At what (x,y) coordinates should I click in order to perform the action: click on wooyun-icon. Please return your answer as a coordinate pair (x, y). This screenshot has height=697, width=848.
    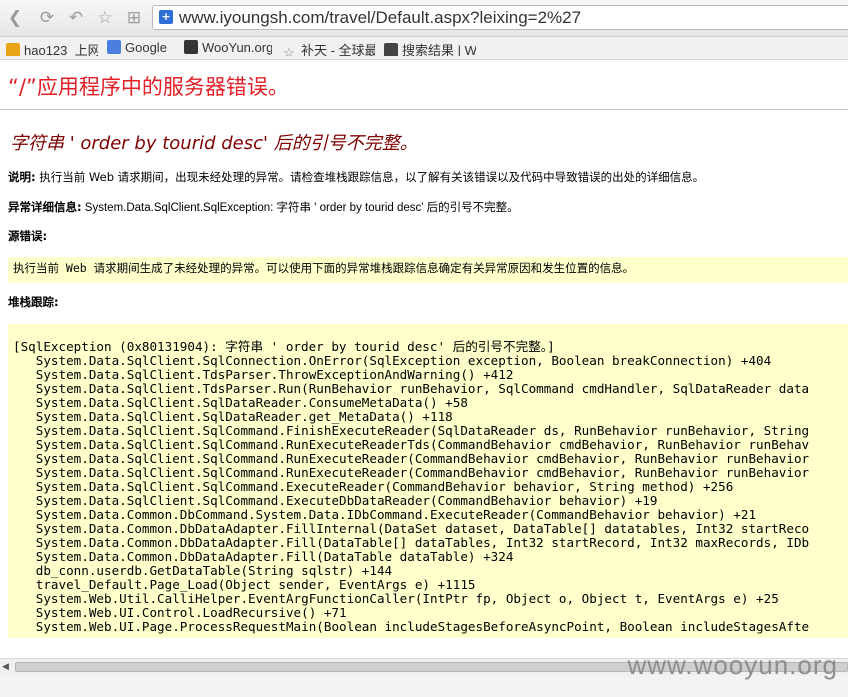
    Looking at the image, I should click on (191, 47).